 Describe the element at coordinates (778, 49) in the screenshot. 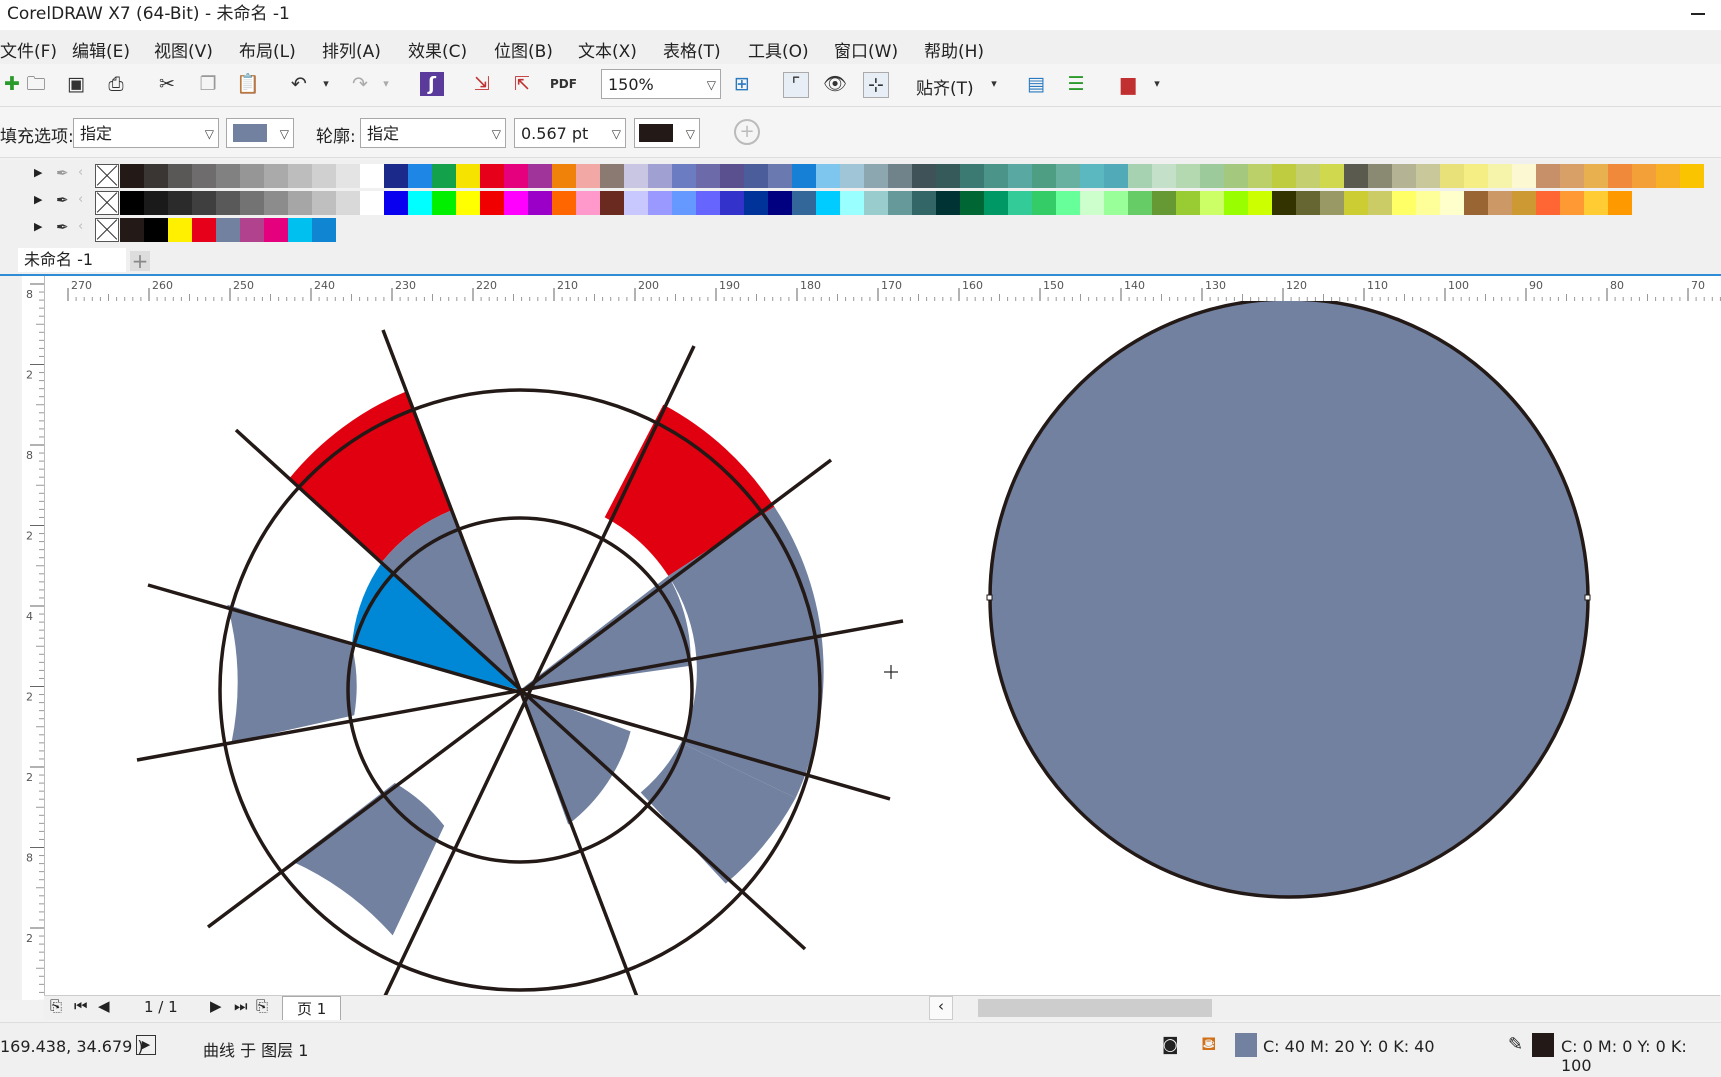

I see `menu-tools: 工具(O)` at that location.